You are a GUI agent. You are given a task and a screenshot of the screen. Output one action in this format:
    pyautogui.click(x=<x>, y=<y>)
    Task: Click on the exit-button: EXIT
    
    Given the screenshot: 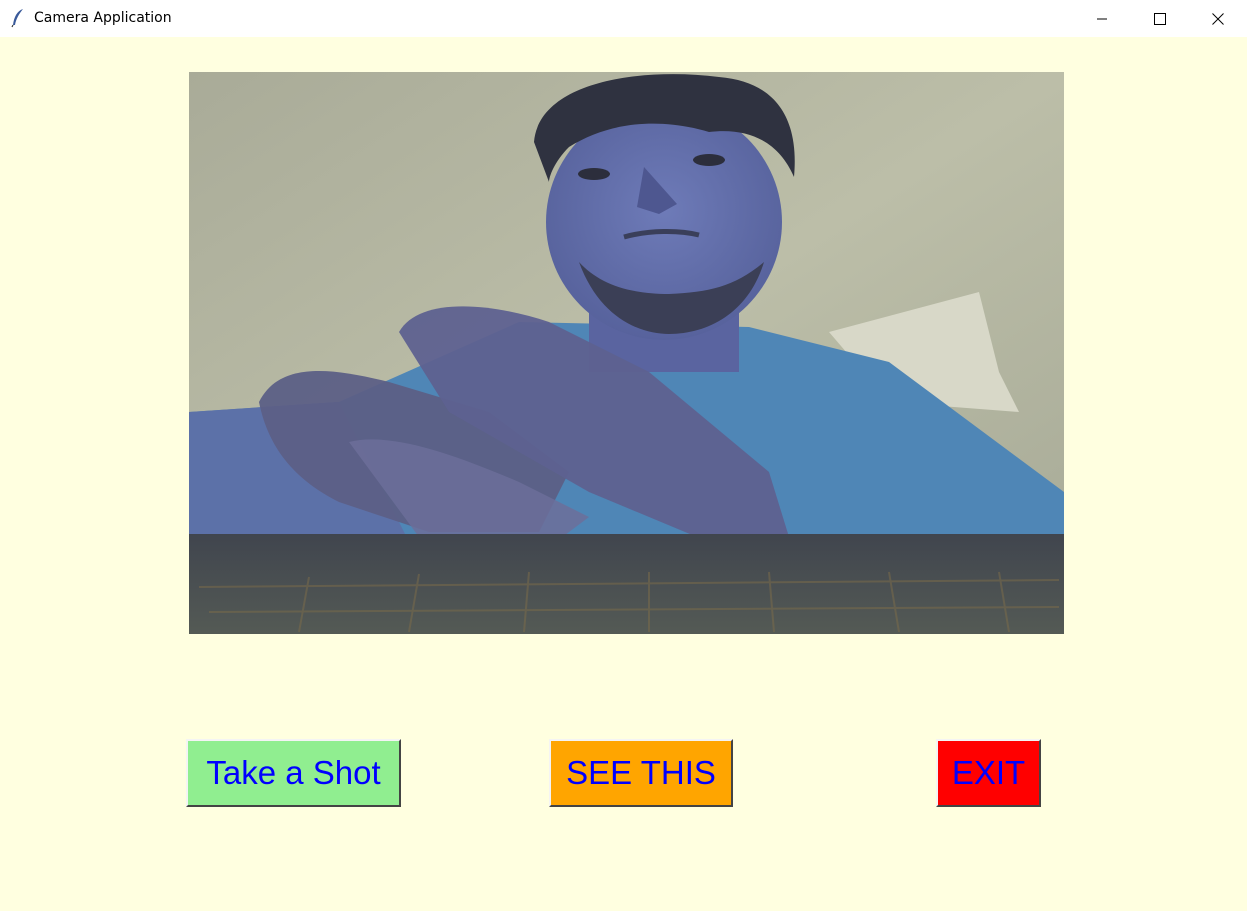 What is the action you would take?
    pyautogui.click(x=988, y=773)
    